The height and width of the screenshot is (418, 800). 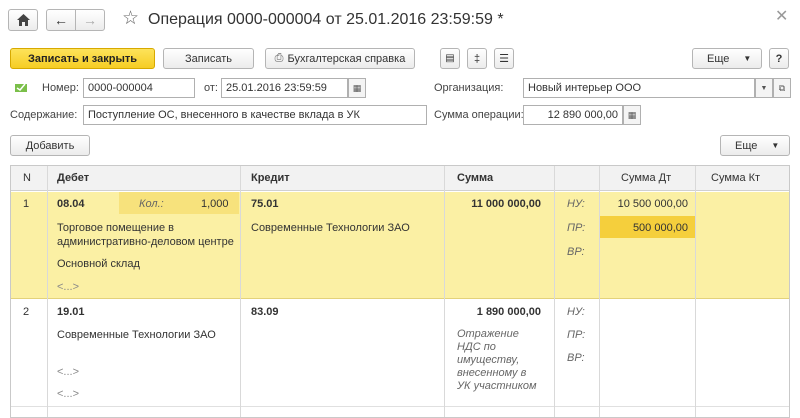 What do you see at coordinates (50, 145) in the screenshot?
I see `add-row-button: Добавить` at bounding box center [50, 145].